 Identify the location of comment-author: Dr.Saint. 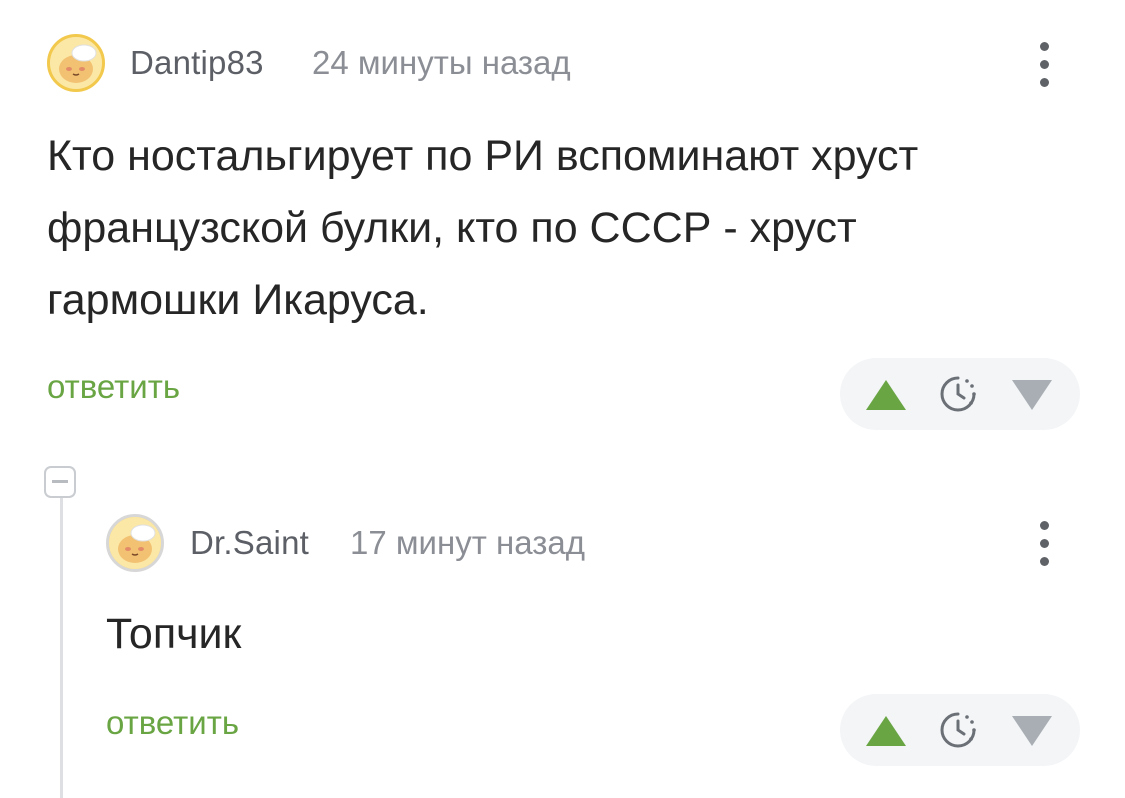
(249, 543).